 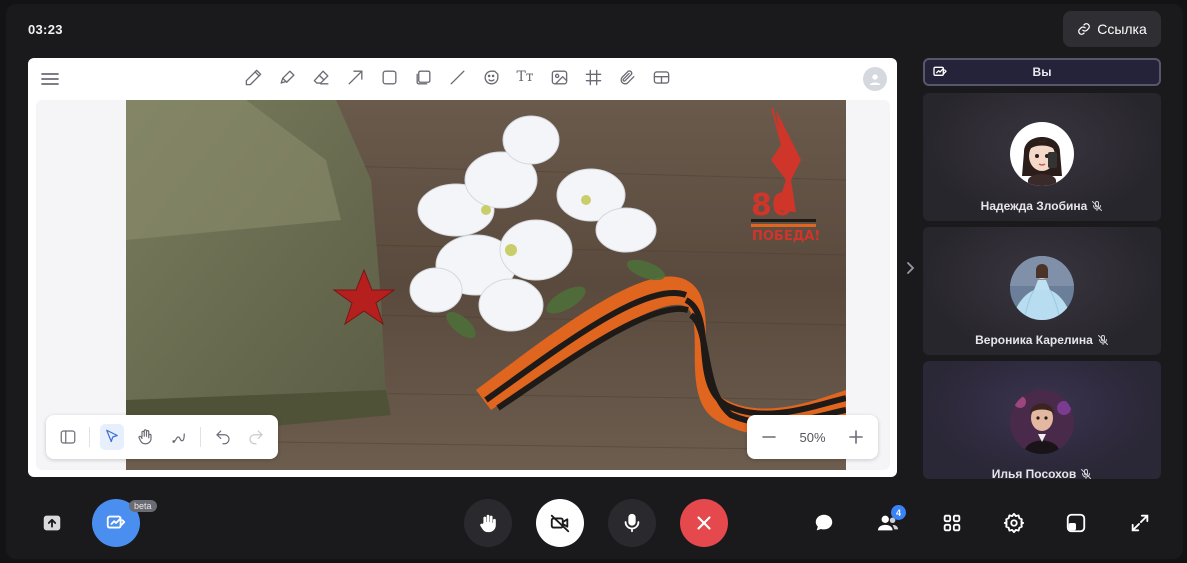 I want to click on gear-icon, so click(x=1014, y=523).